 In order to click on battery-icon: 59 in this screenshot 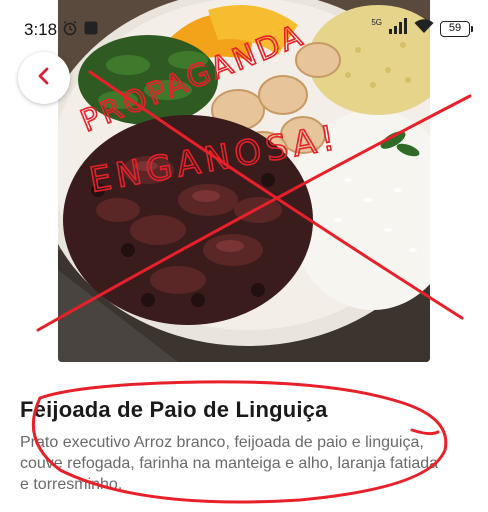, I will do `click(456, 28)`.